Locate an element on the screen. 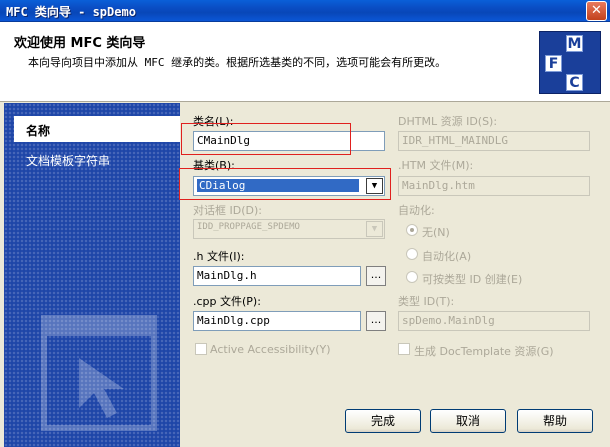 This screenshot has width=610, height=447. help-button: 帮助 is located at coordinates (555, 421).